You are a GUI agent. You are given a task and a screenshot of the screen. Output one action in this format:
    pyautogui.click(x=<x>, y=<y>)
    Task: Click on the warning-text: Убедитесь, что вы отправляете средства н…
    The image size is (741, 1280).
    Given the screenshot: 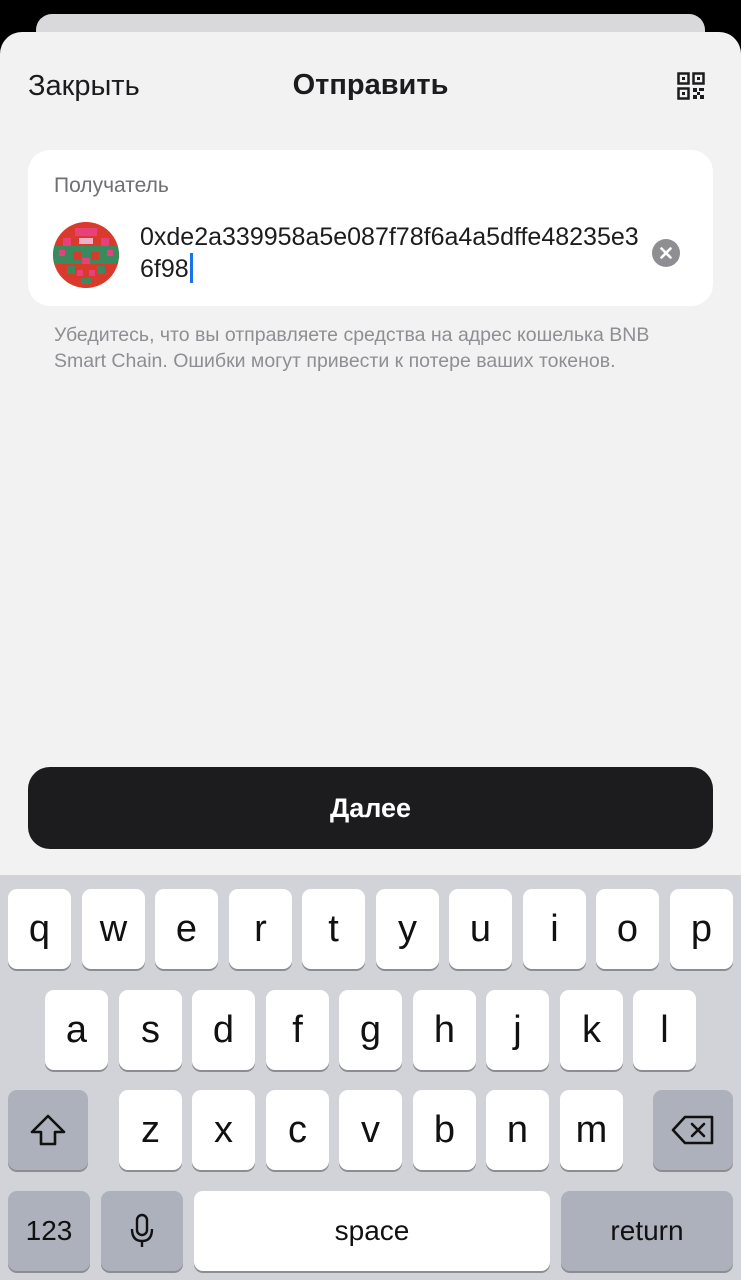 What is the action you would take?
    pyautogui.click(x=352, y=348)
    